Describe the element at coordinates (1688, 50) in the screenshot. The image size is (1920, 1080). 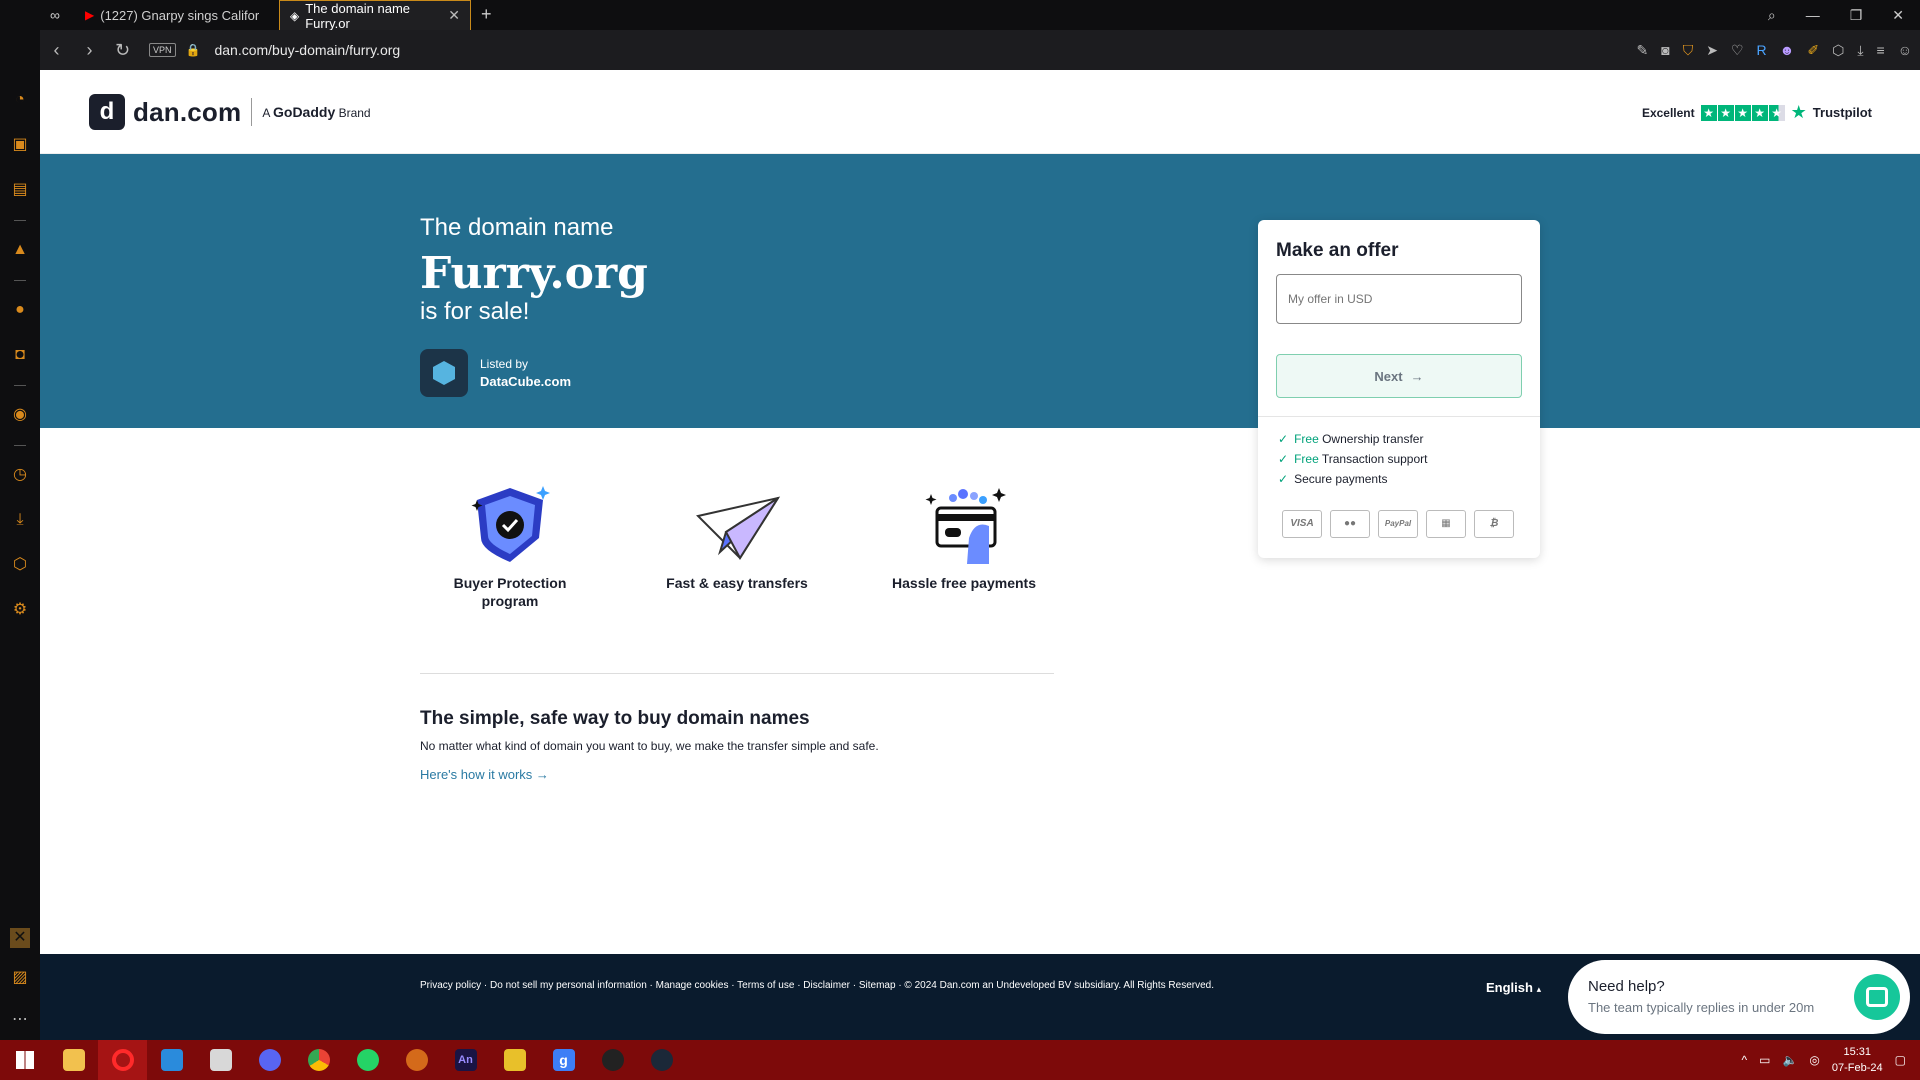
I see `shield-icon: ⛉` at that location.